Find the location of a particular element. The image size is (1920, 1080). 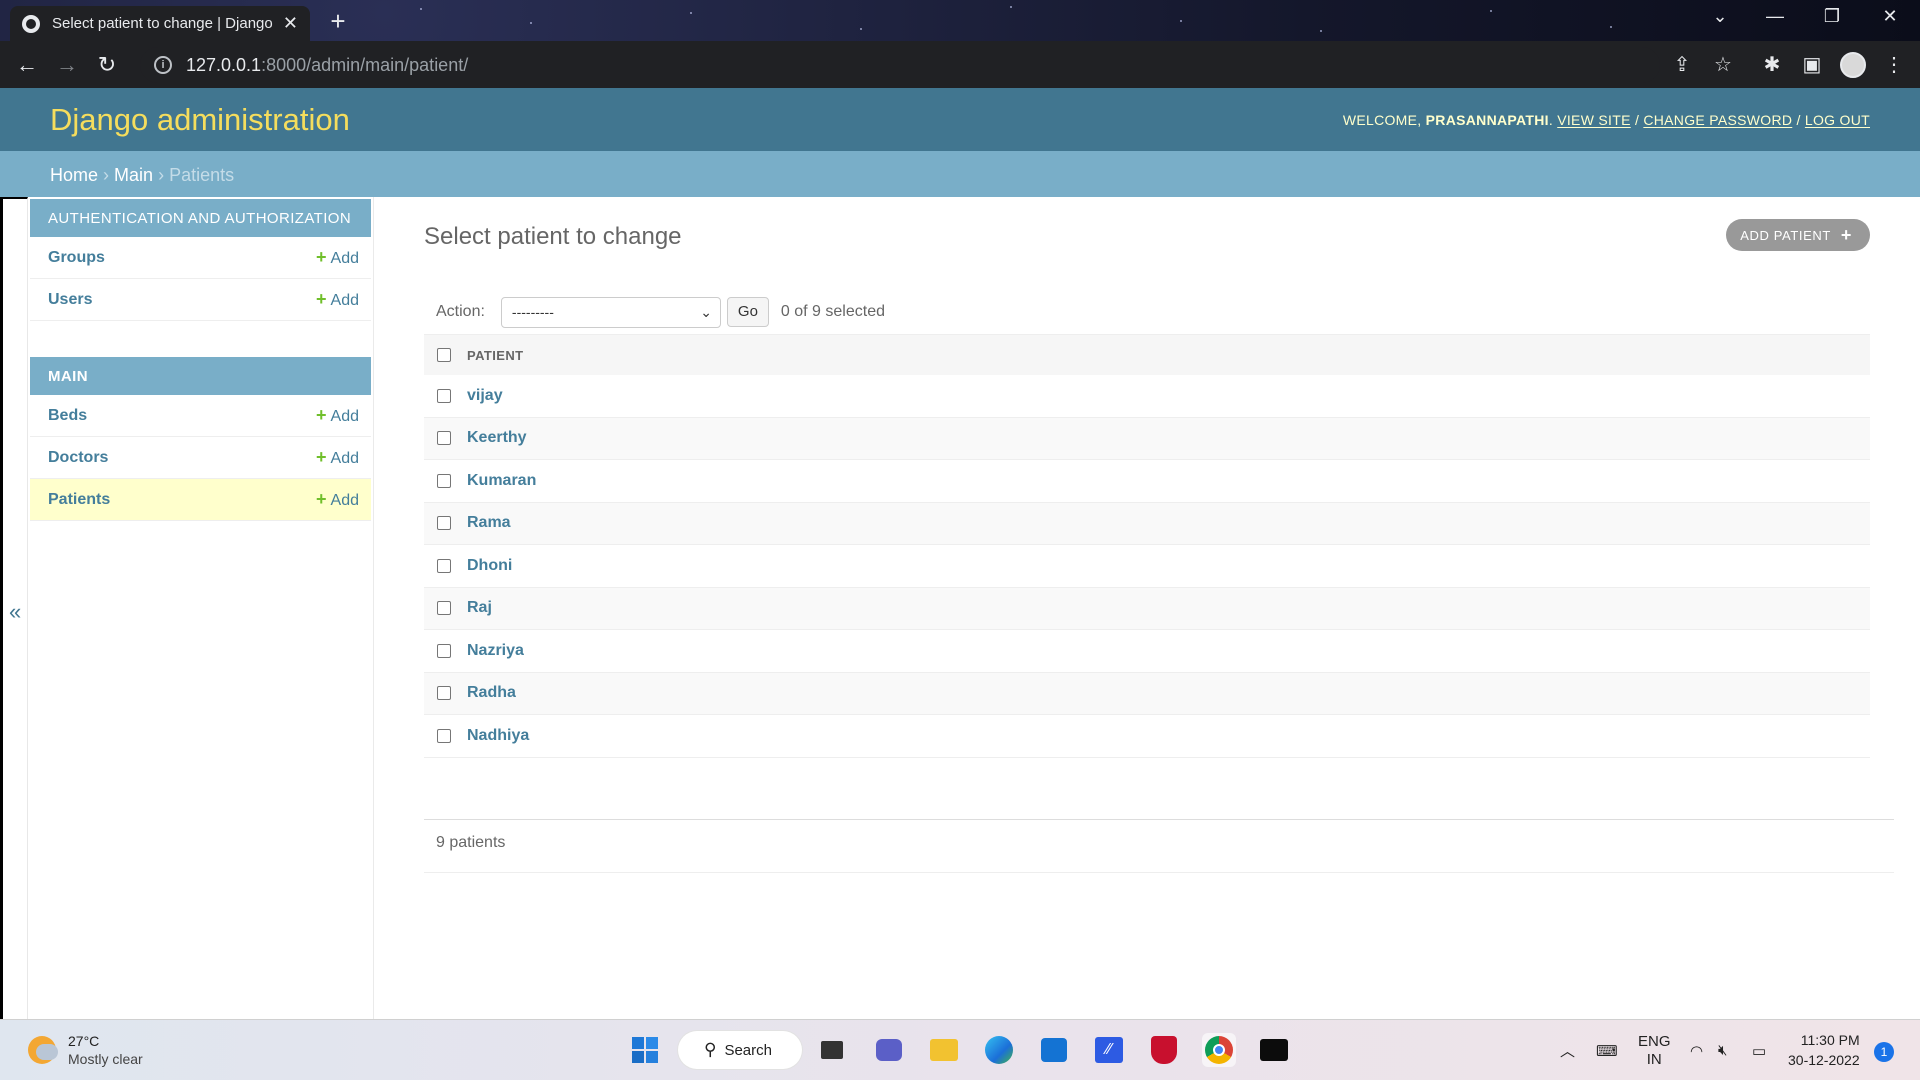

restore-button: ❐ is located at coordinates (1832, 16).